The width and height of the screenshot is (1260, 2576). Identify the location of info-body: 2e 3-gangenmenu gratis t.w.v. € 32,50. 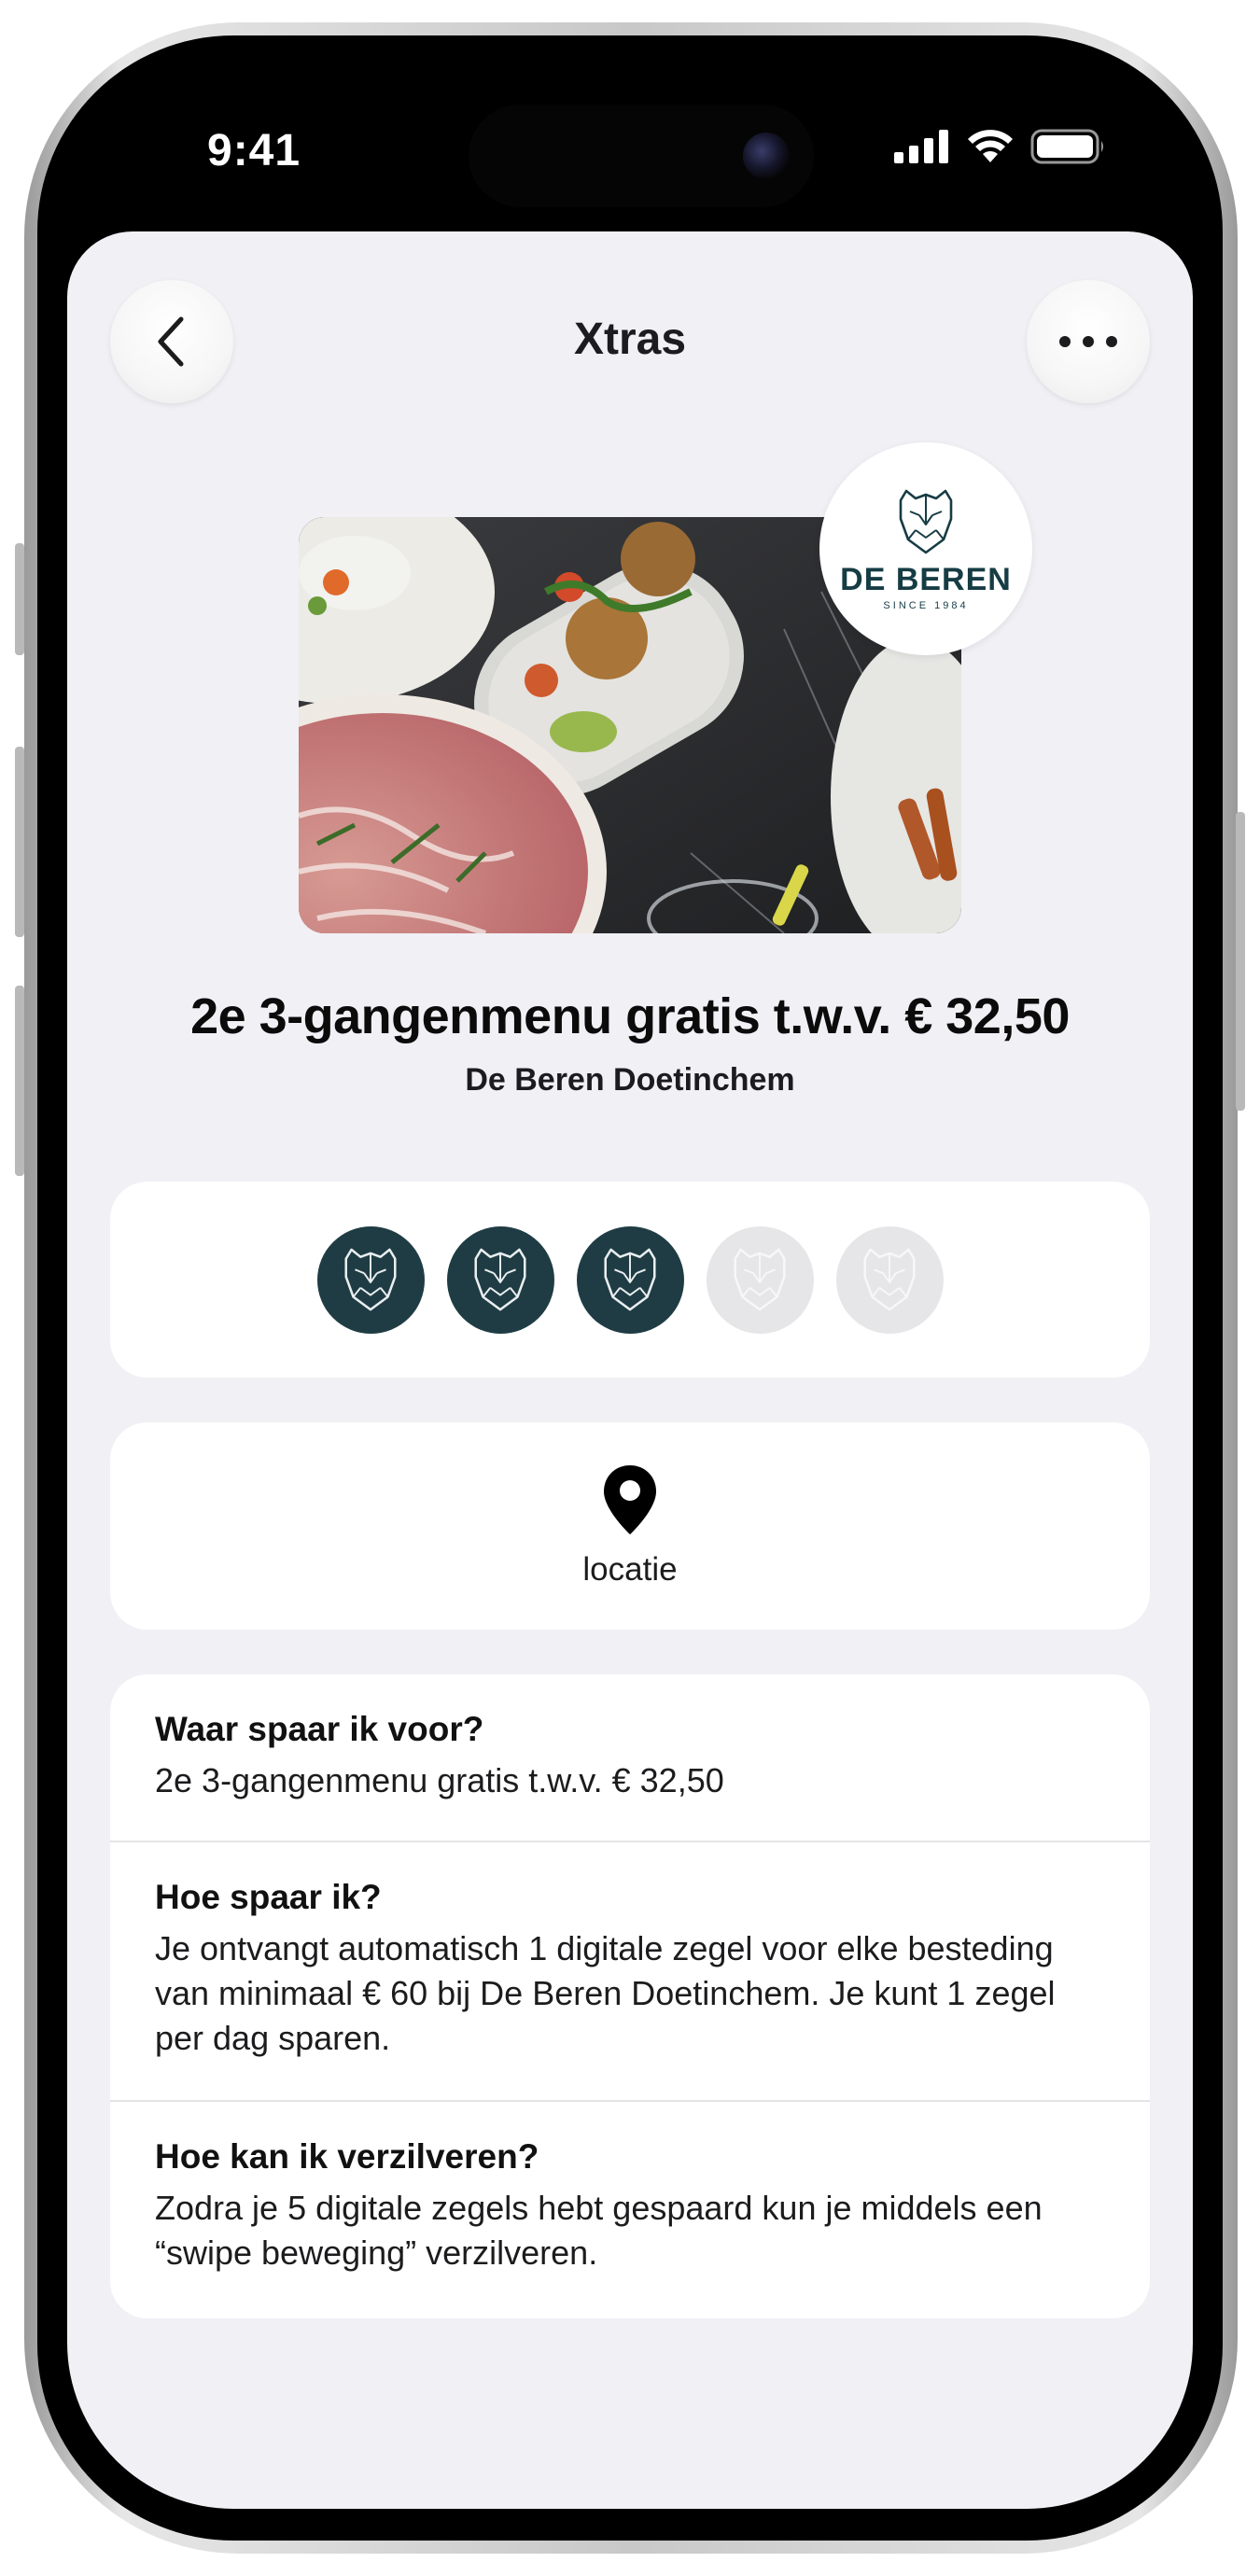
(439, 1780).